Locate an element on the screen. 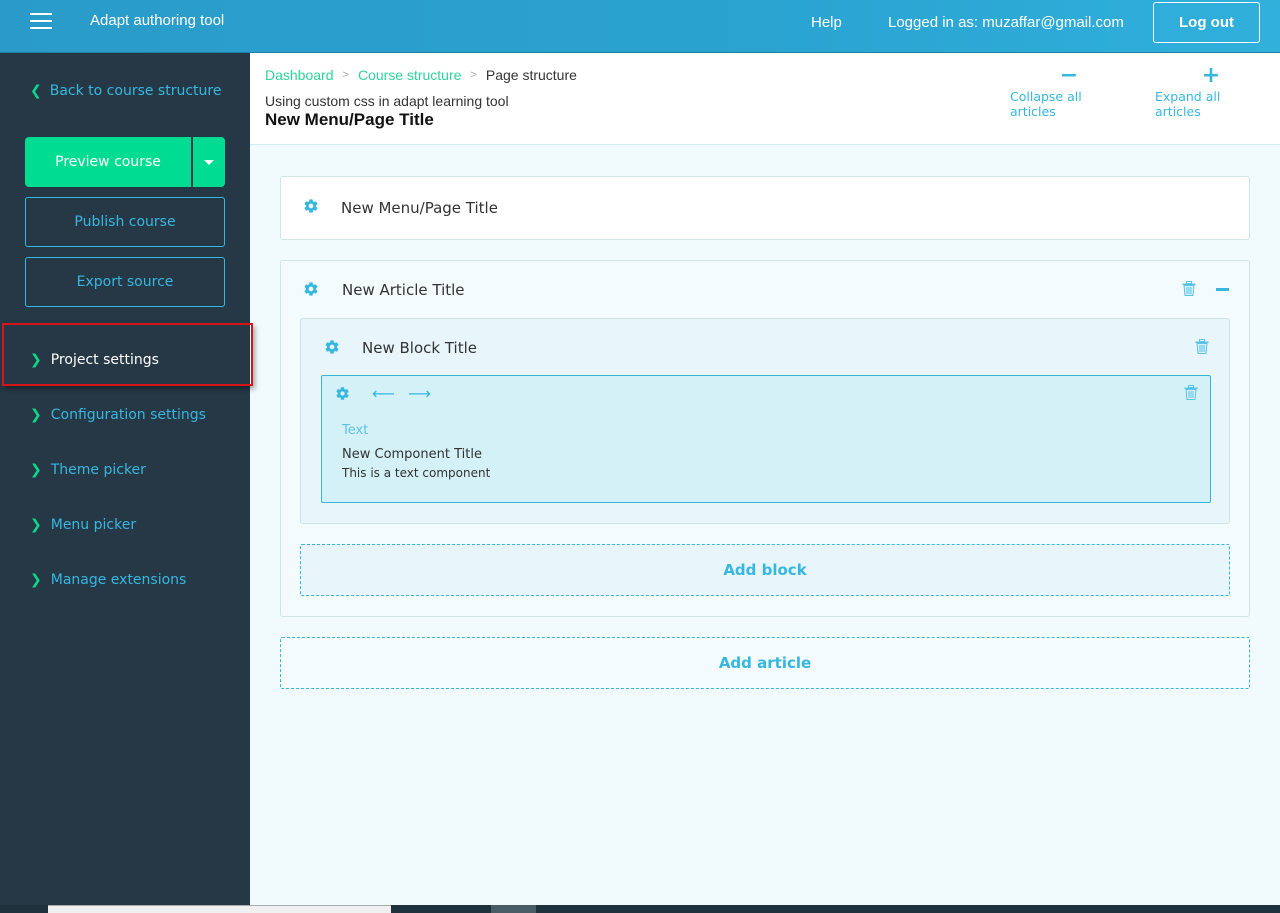 The image size is (1280, 913). sidebar-item-manage-extensions: ❯ Manage extensions is located at coordinates (125, 579).